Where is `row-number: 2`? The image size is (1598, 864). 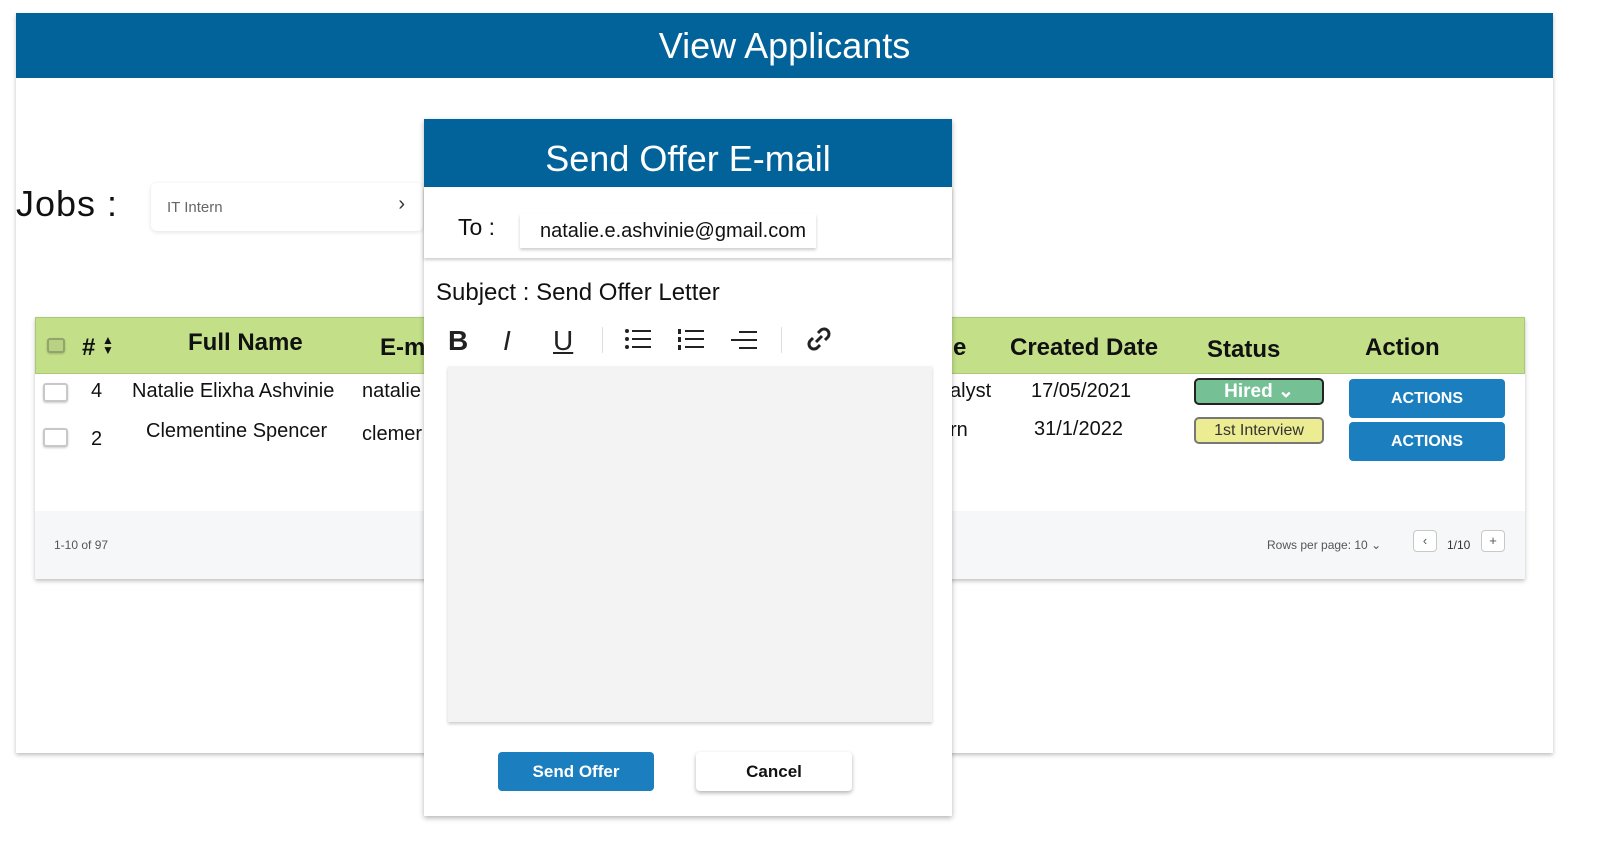 row-number: 2 is located at coordinates (97, 439).